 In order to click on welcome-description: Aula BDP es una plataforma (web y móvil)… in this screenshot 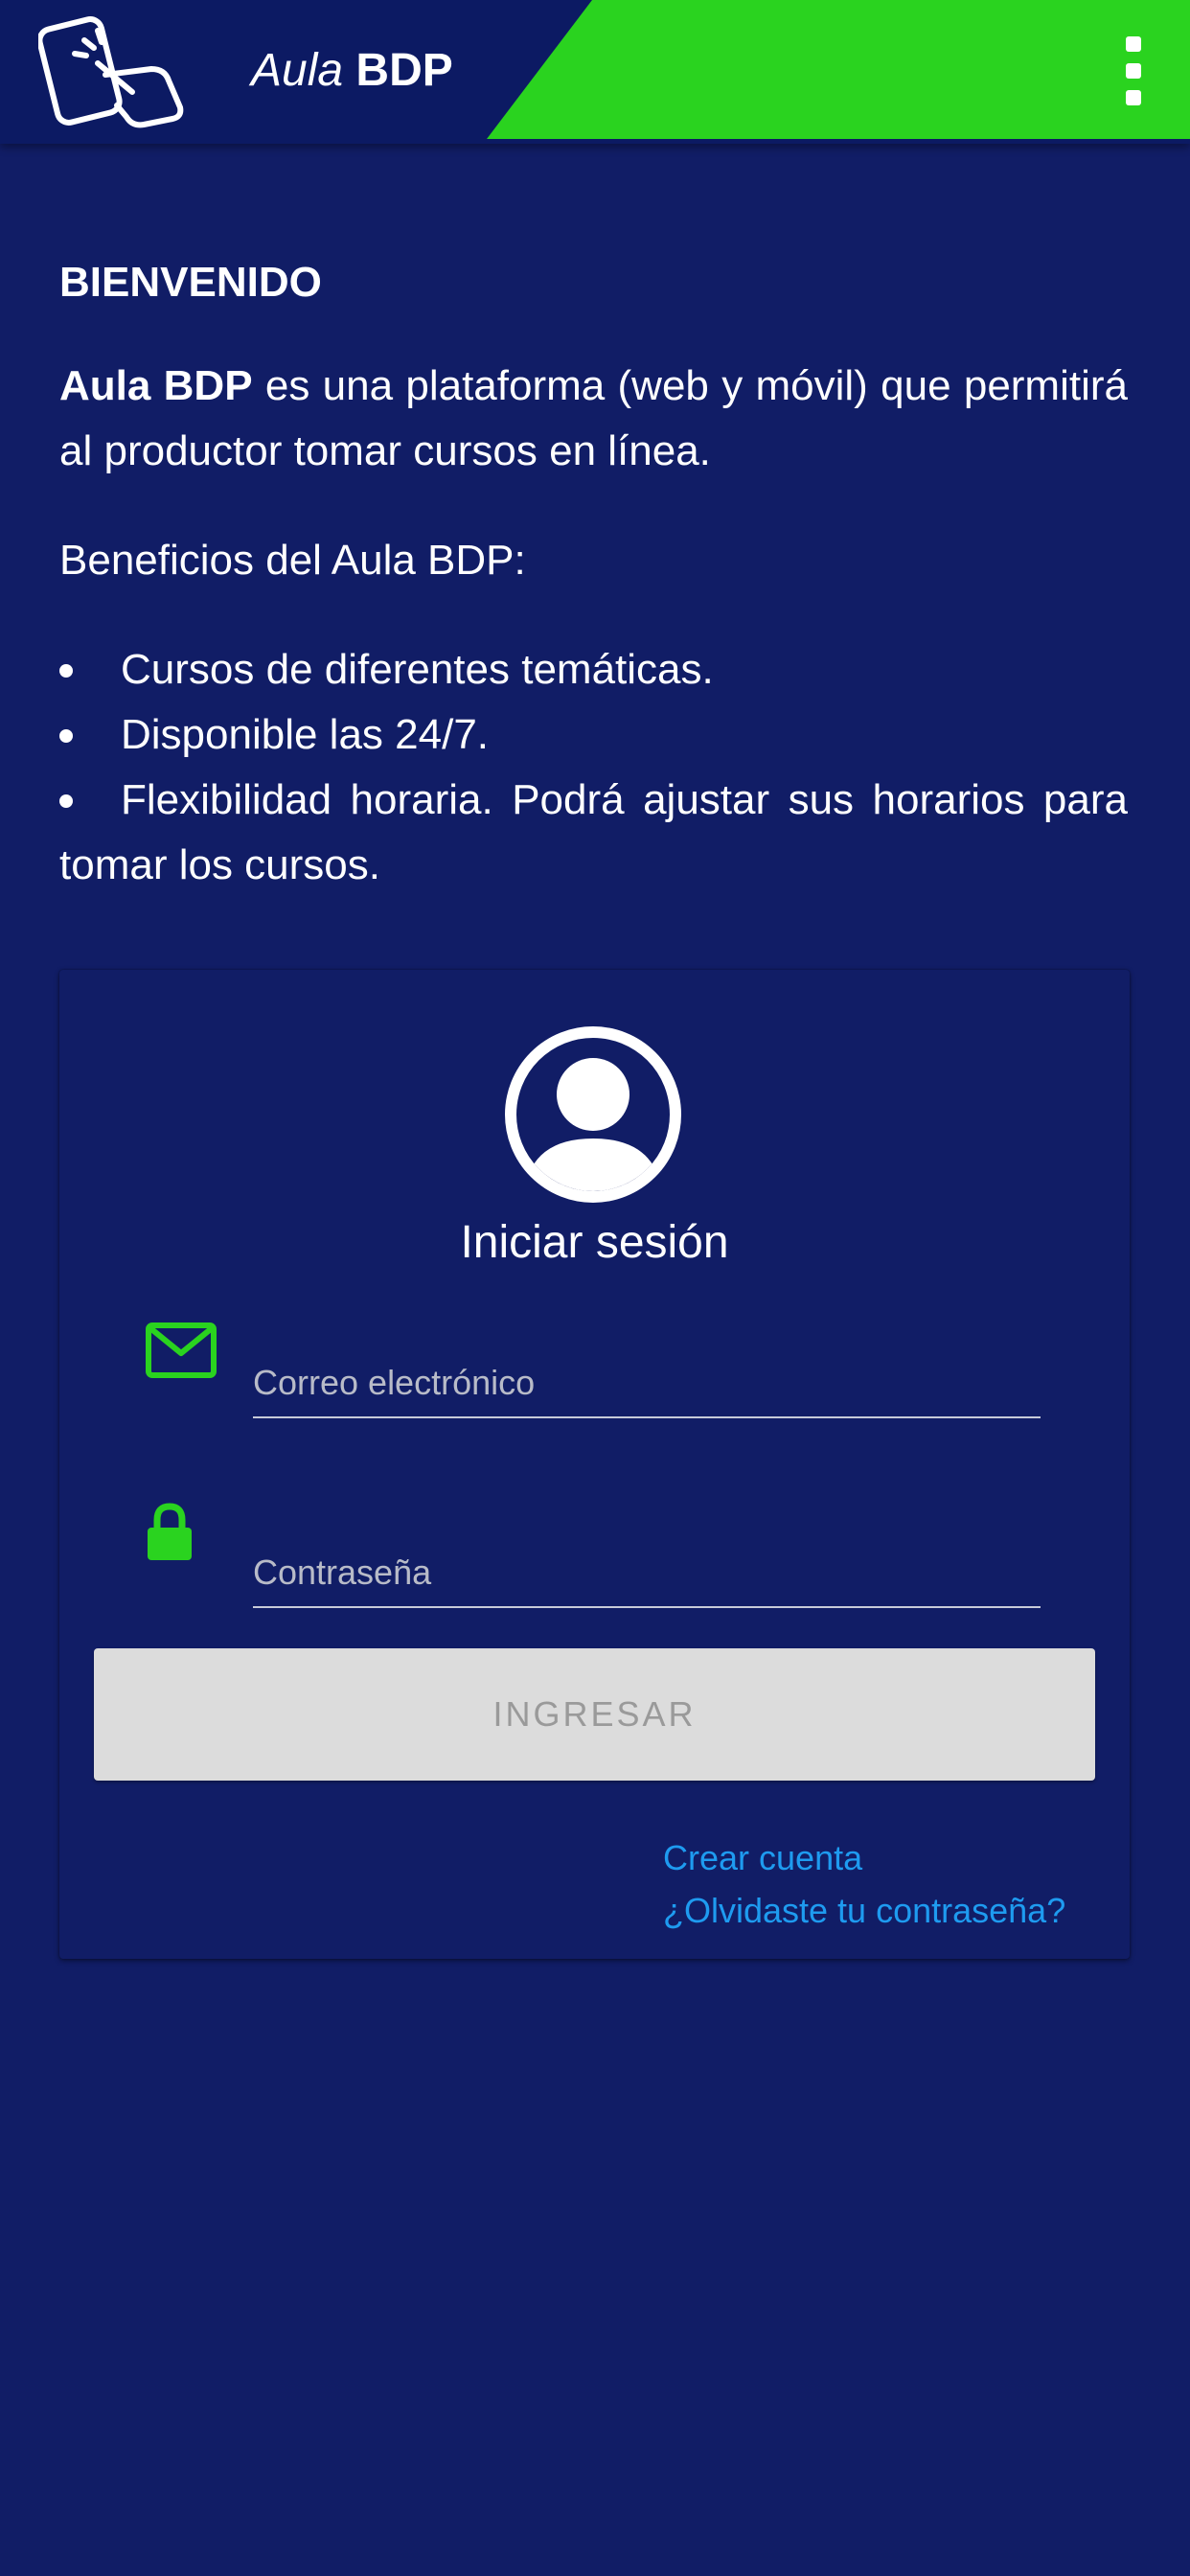, I will do `click(593, 419)`.